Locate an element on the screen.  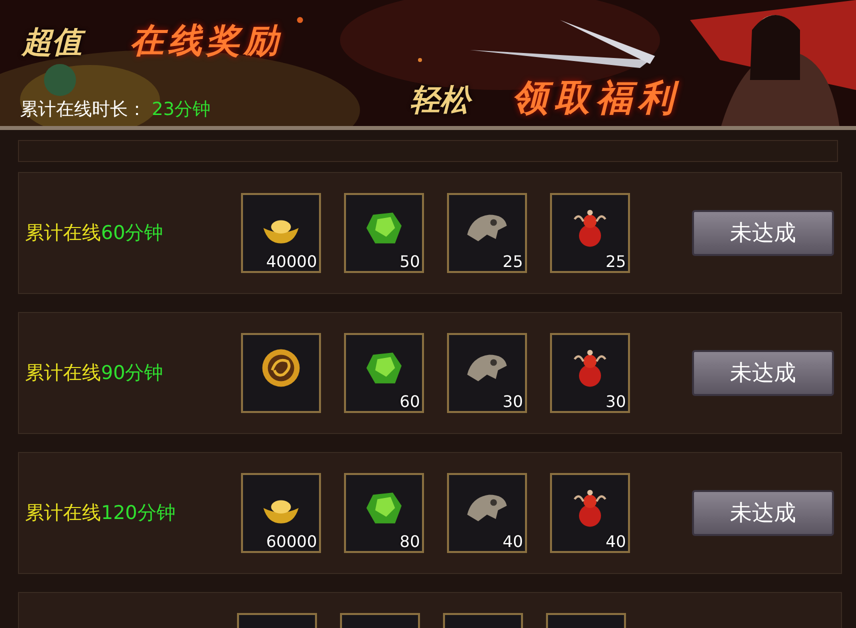
banner-title: 在线奖励 is located at coordinates (206, 41).